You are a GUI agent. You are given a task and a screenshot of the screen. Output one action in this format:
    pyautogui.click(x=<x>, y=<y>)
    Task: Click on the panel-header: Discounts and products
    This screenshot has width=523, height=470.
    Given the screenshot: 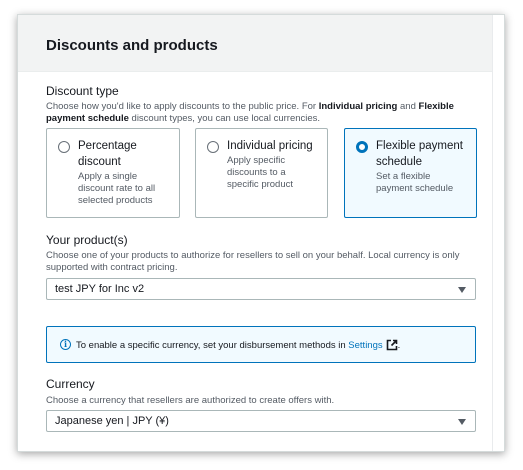 What is the action you would take?
    pyautogui.click(x=256, y=43)
    